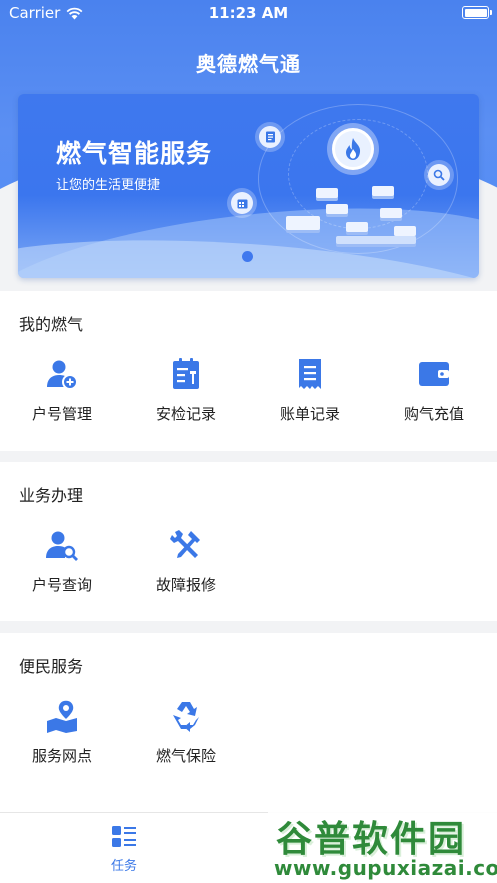 The width and height of the screenshot is (497, 883). Describe the element at coordinates (434, 390) in the screenshot. I see `grid-item-gas-recharge: 购气充值` at that location.